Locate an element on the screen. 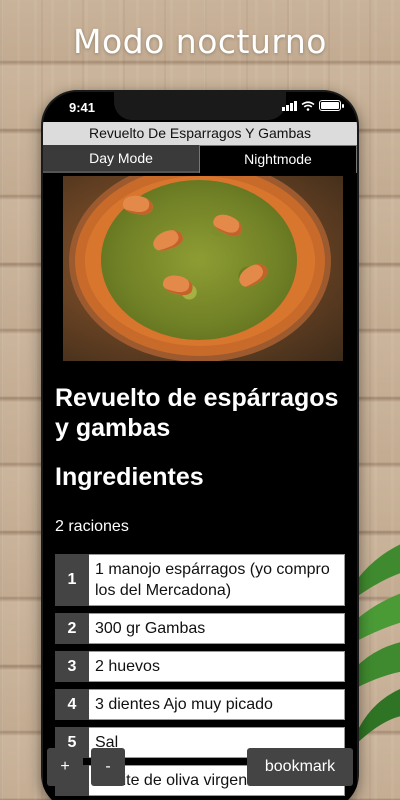 This screenshot has height=800, width=400. system-icons is located at coordinates (313, 105).